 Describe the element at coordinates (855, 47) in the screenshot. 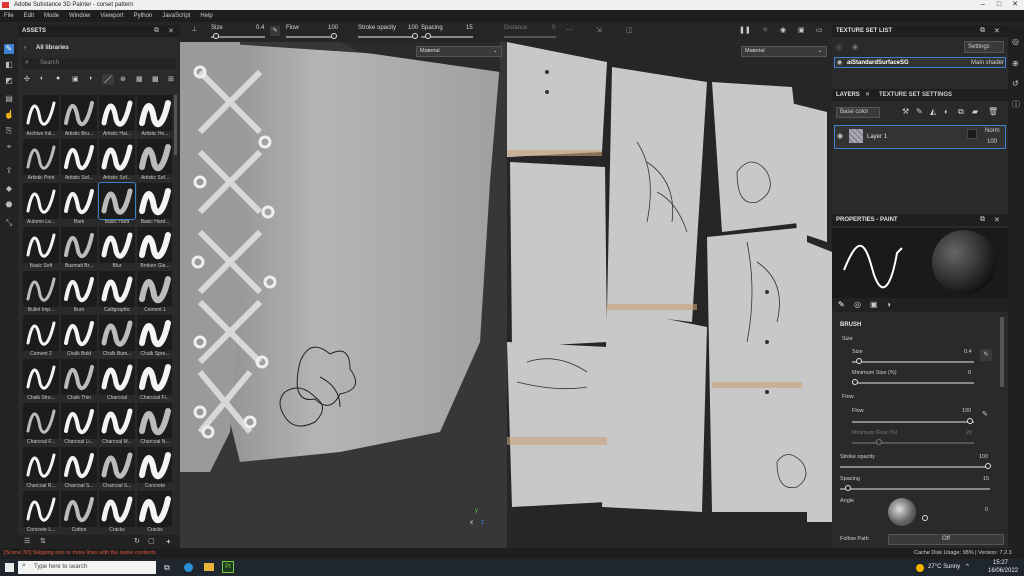

I see `solo-icon: ◉` at that location.